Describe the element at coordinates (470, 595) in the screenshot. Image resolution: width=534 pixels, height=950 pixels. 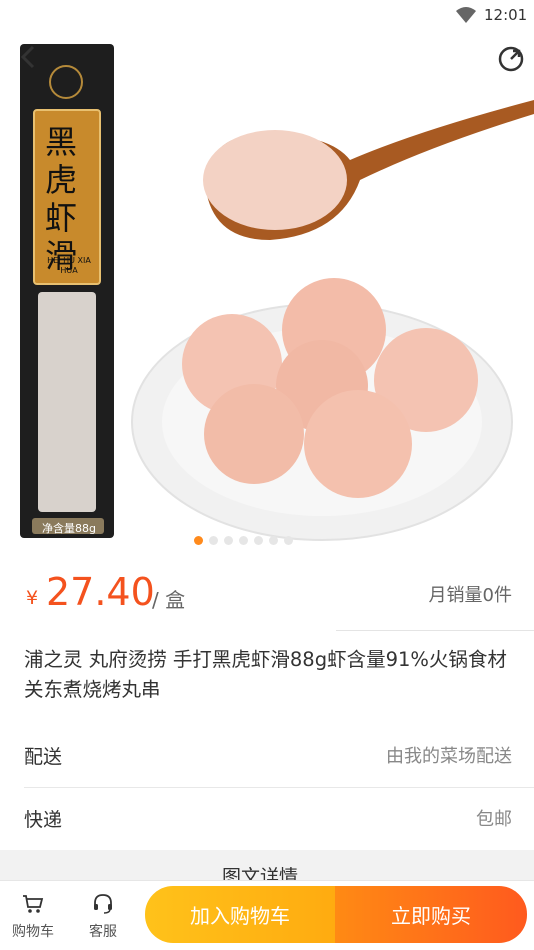
I see `monthly-sales: 月销量0件` at that location.